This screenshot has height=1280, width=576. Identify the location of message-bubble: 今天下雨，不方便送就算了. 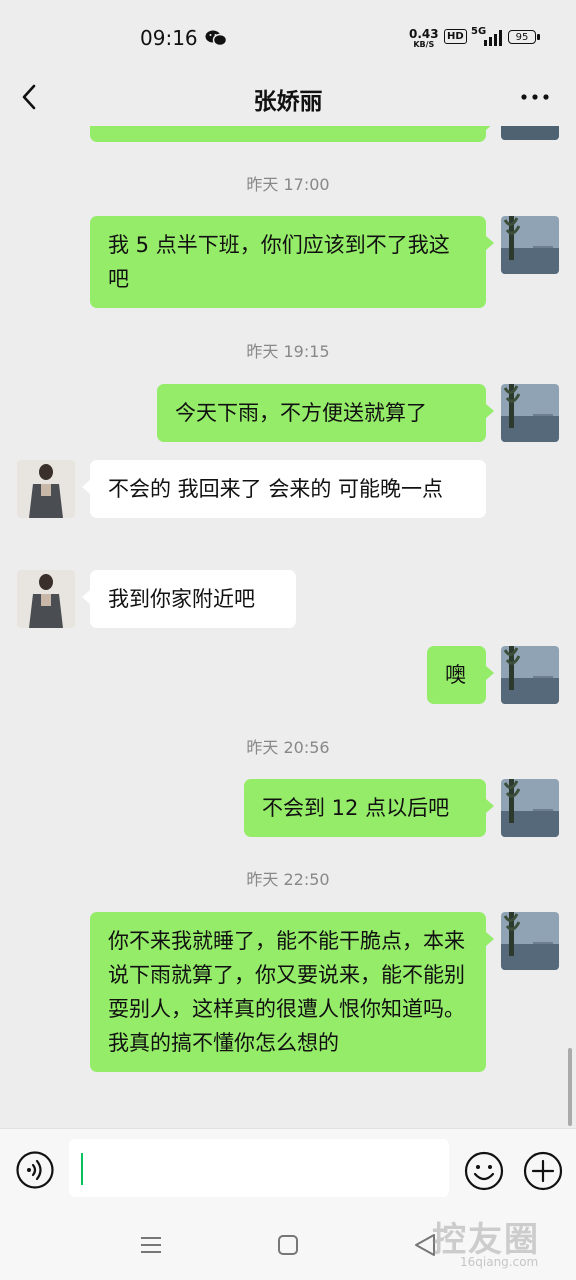
(325, 413).